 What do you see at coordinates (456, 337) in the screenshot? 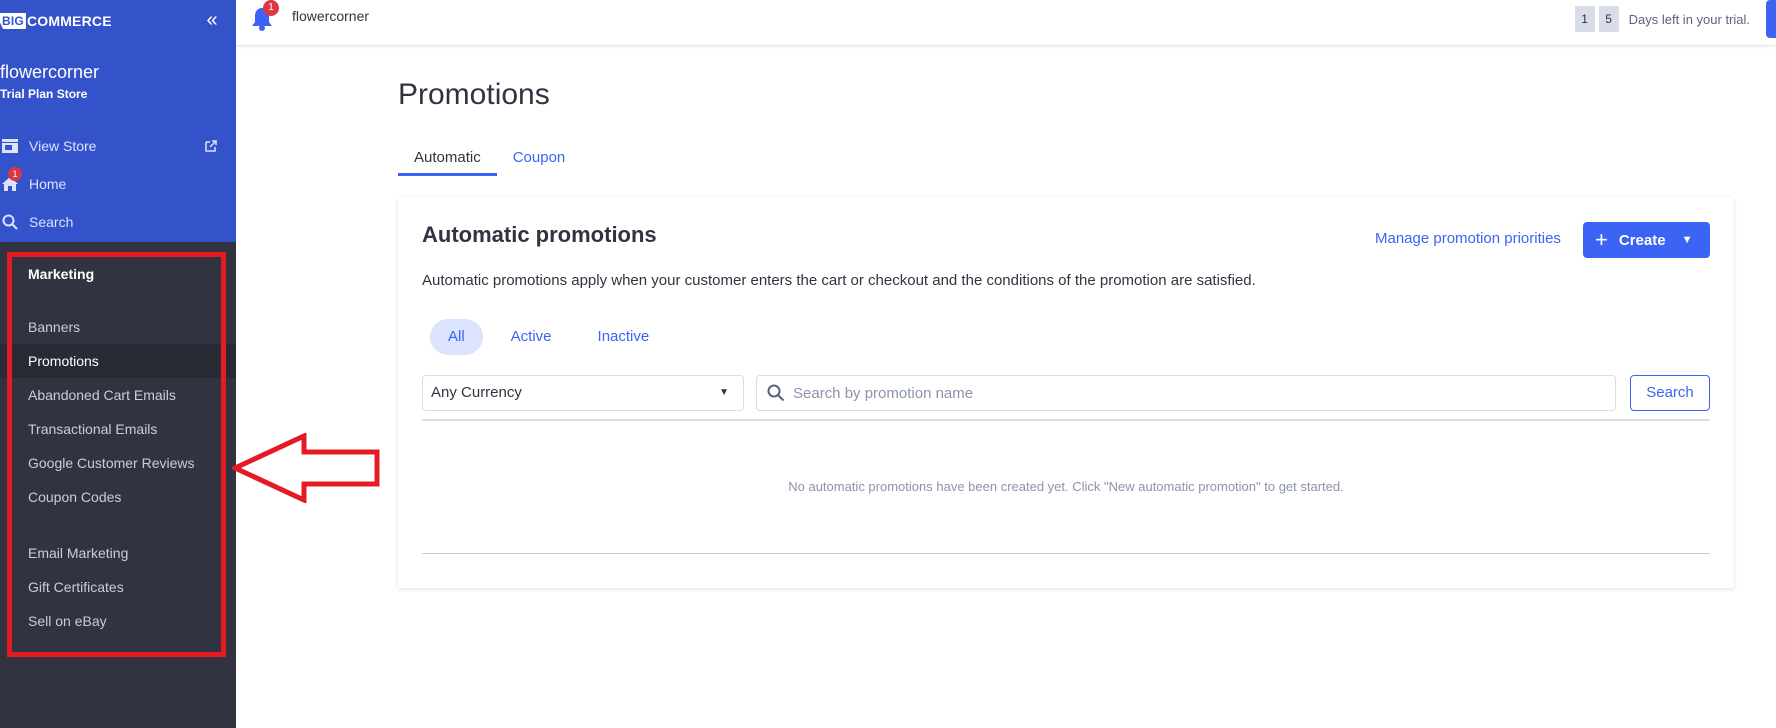
I see `filter-all: All` at bounding box center [456, 337].